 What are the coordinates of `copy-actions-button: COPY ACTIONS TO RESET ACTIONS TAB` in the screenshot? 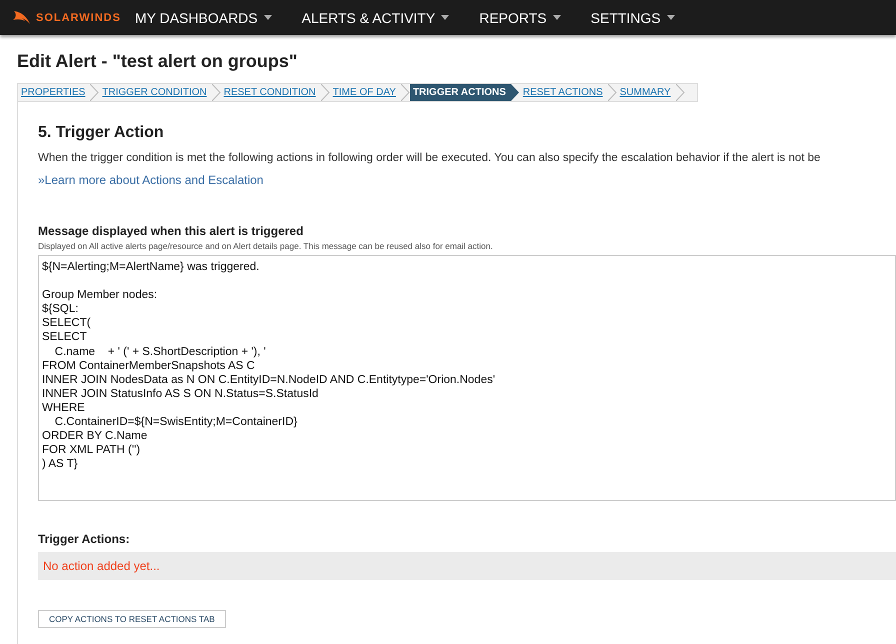 It's located at (132, 619).